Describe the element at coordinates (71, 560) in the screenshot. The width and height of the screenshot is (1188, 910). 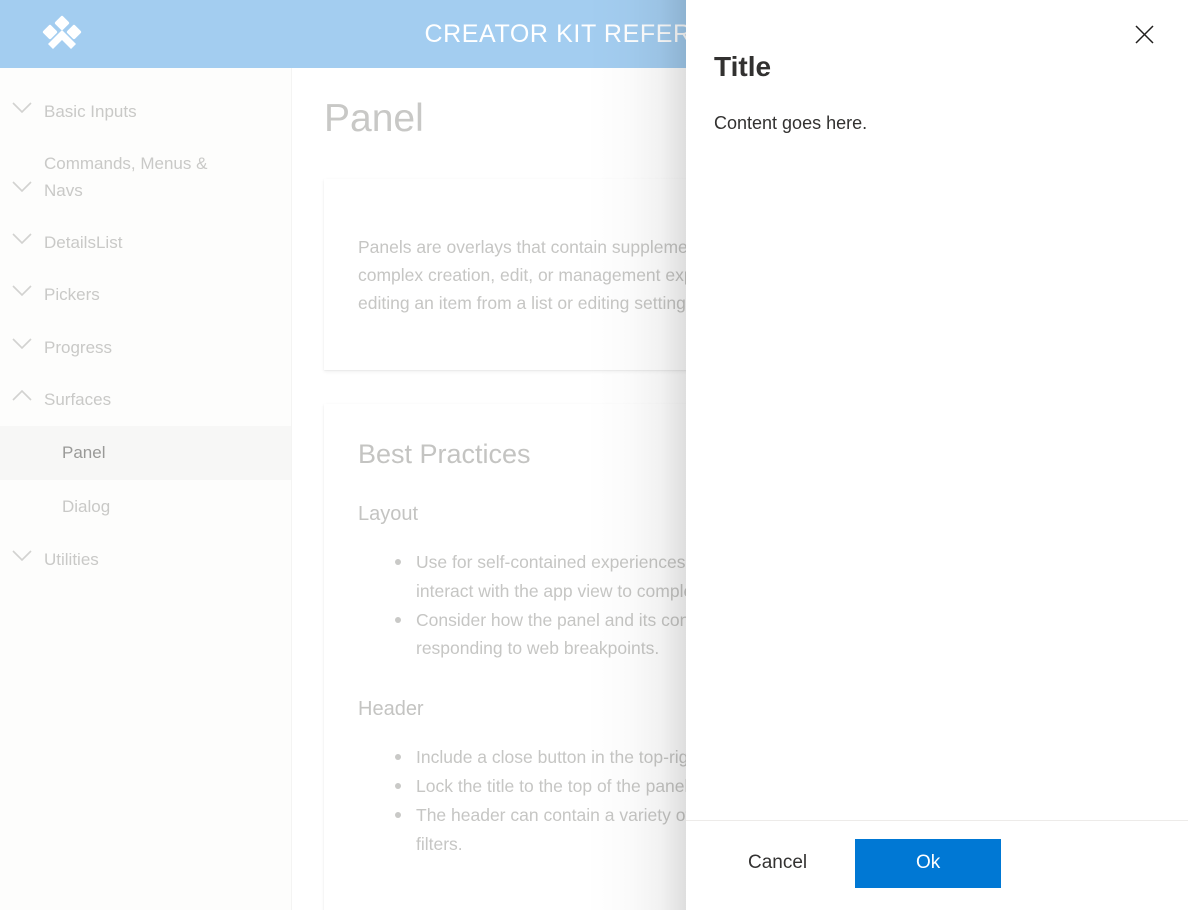
I see `sidebar-item-label: Utilities` at that location.